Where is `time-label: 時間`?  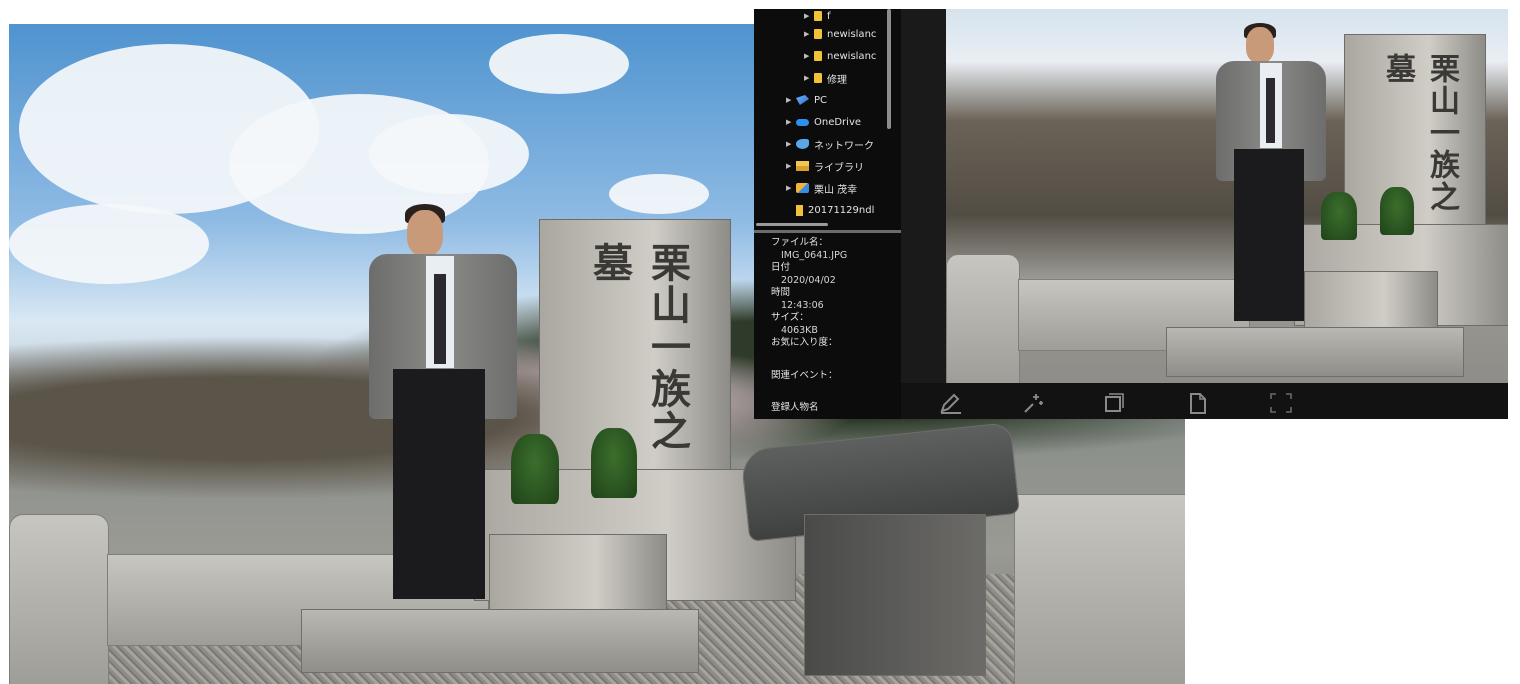 time-label: 時間 is located at coordinates (781, 292).